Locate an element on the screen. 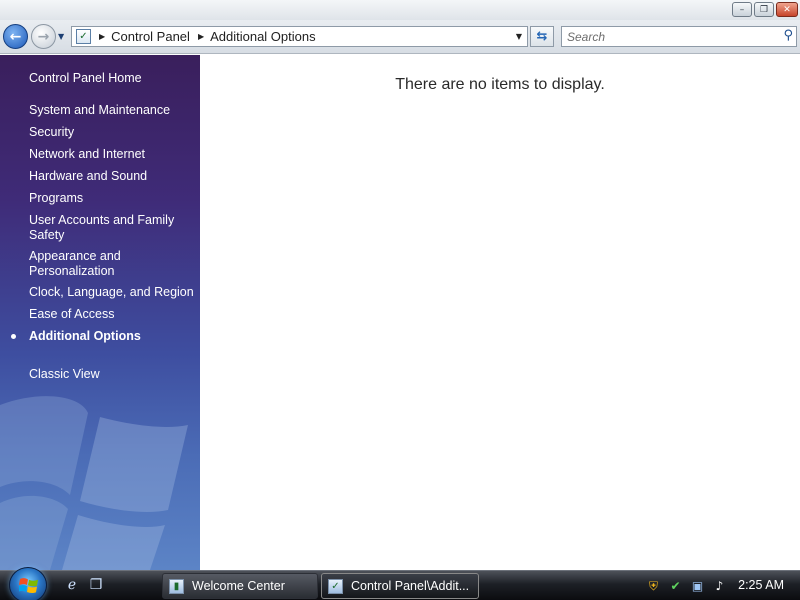 The image size is (800, 600). speaker-icon: ♪ is located at coordinates (719, 586).